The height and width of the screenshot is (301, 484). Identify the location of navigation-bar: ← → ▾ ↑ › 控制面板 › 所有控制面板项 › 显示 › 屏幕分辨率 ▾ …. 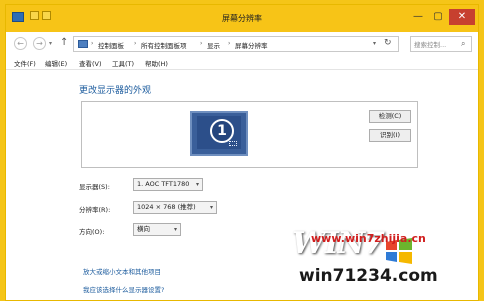
(242, 45).